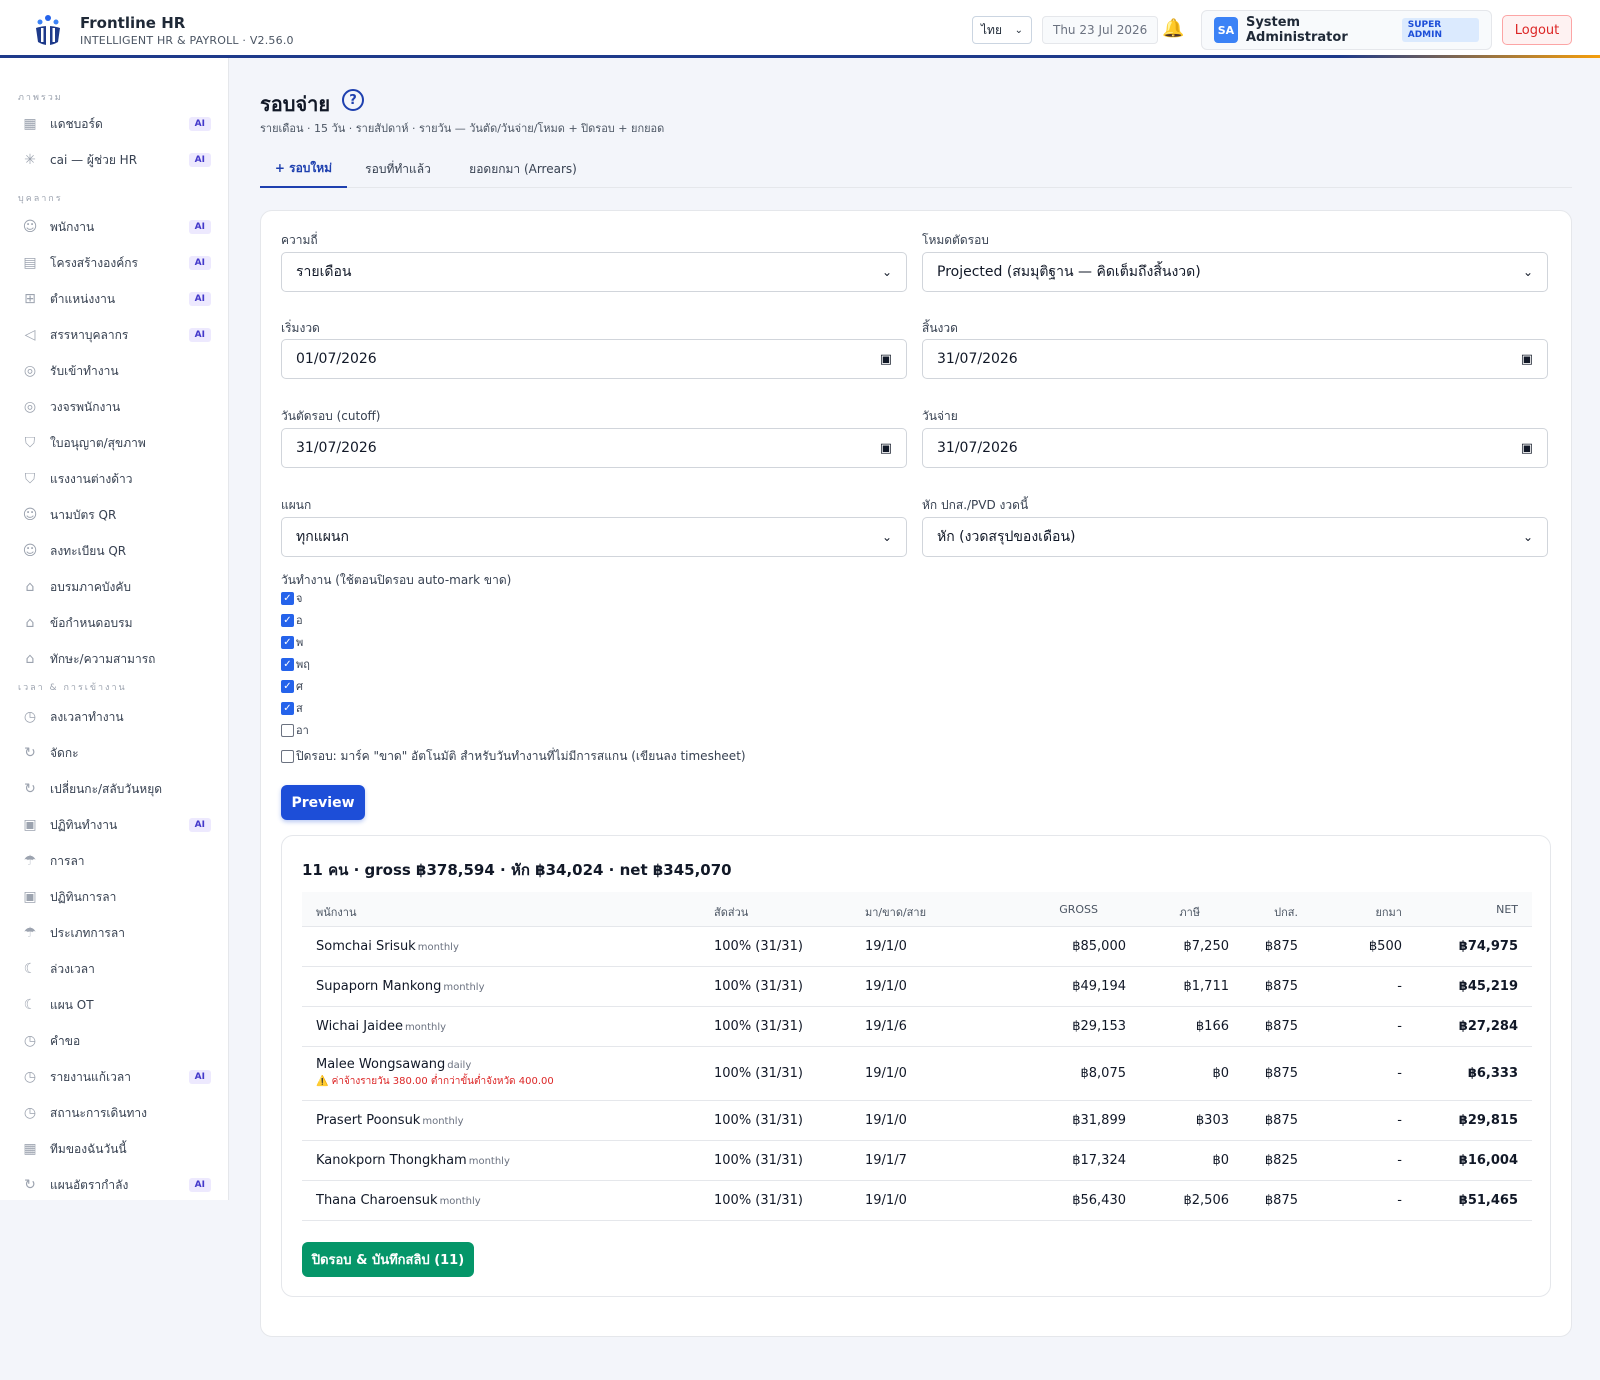 This screenshot has height=1380, width=1600. I want to click on workday-checkbox-mon: ✓ จ, so click(291, 598).